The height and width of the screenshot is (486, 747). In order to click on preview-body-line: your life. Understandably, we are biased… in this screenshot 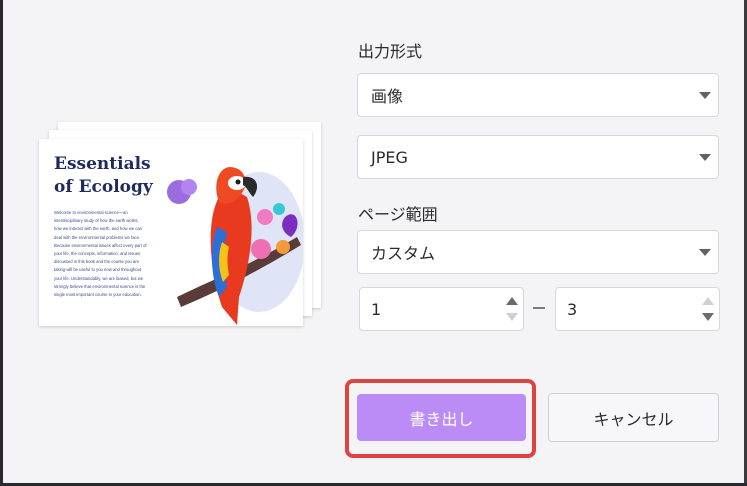, I will do `click(99, 278)`.